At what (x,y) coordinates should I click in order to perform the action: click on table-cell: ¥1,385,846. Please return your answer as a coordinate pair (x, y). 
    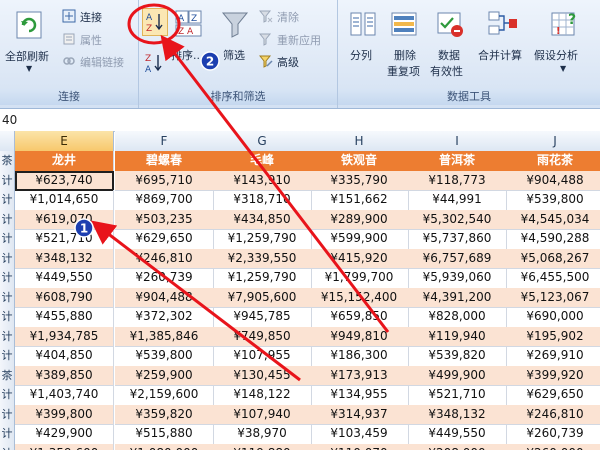
    Looking at the image, I should click on (164, 336).